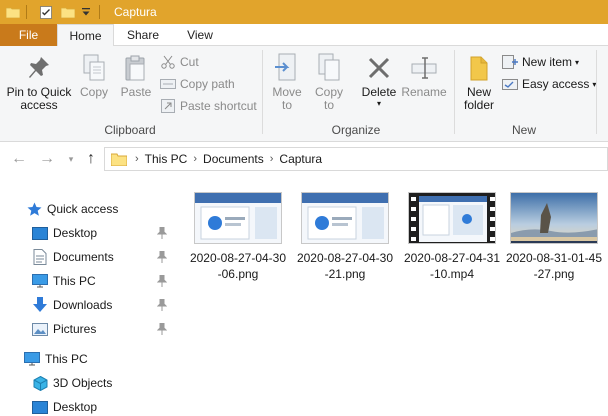 The image size is (608, 416). What do you see at coordinates (88, 406) in the screenshot?
I see `nav-item-desktop-pc: Desktop` at bounding box center [88, 406].